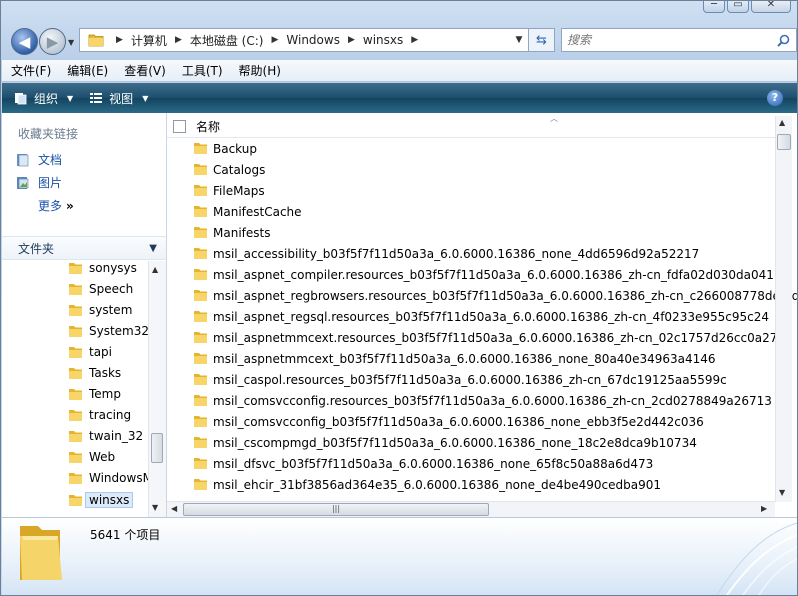 The width and height of the screenshot is (798, 596). Describe the element at coordinates (764, 508) in the screenshot. I see `scroll-right-icon: ▶` at that location.